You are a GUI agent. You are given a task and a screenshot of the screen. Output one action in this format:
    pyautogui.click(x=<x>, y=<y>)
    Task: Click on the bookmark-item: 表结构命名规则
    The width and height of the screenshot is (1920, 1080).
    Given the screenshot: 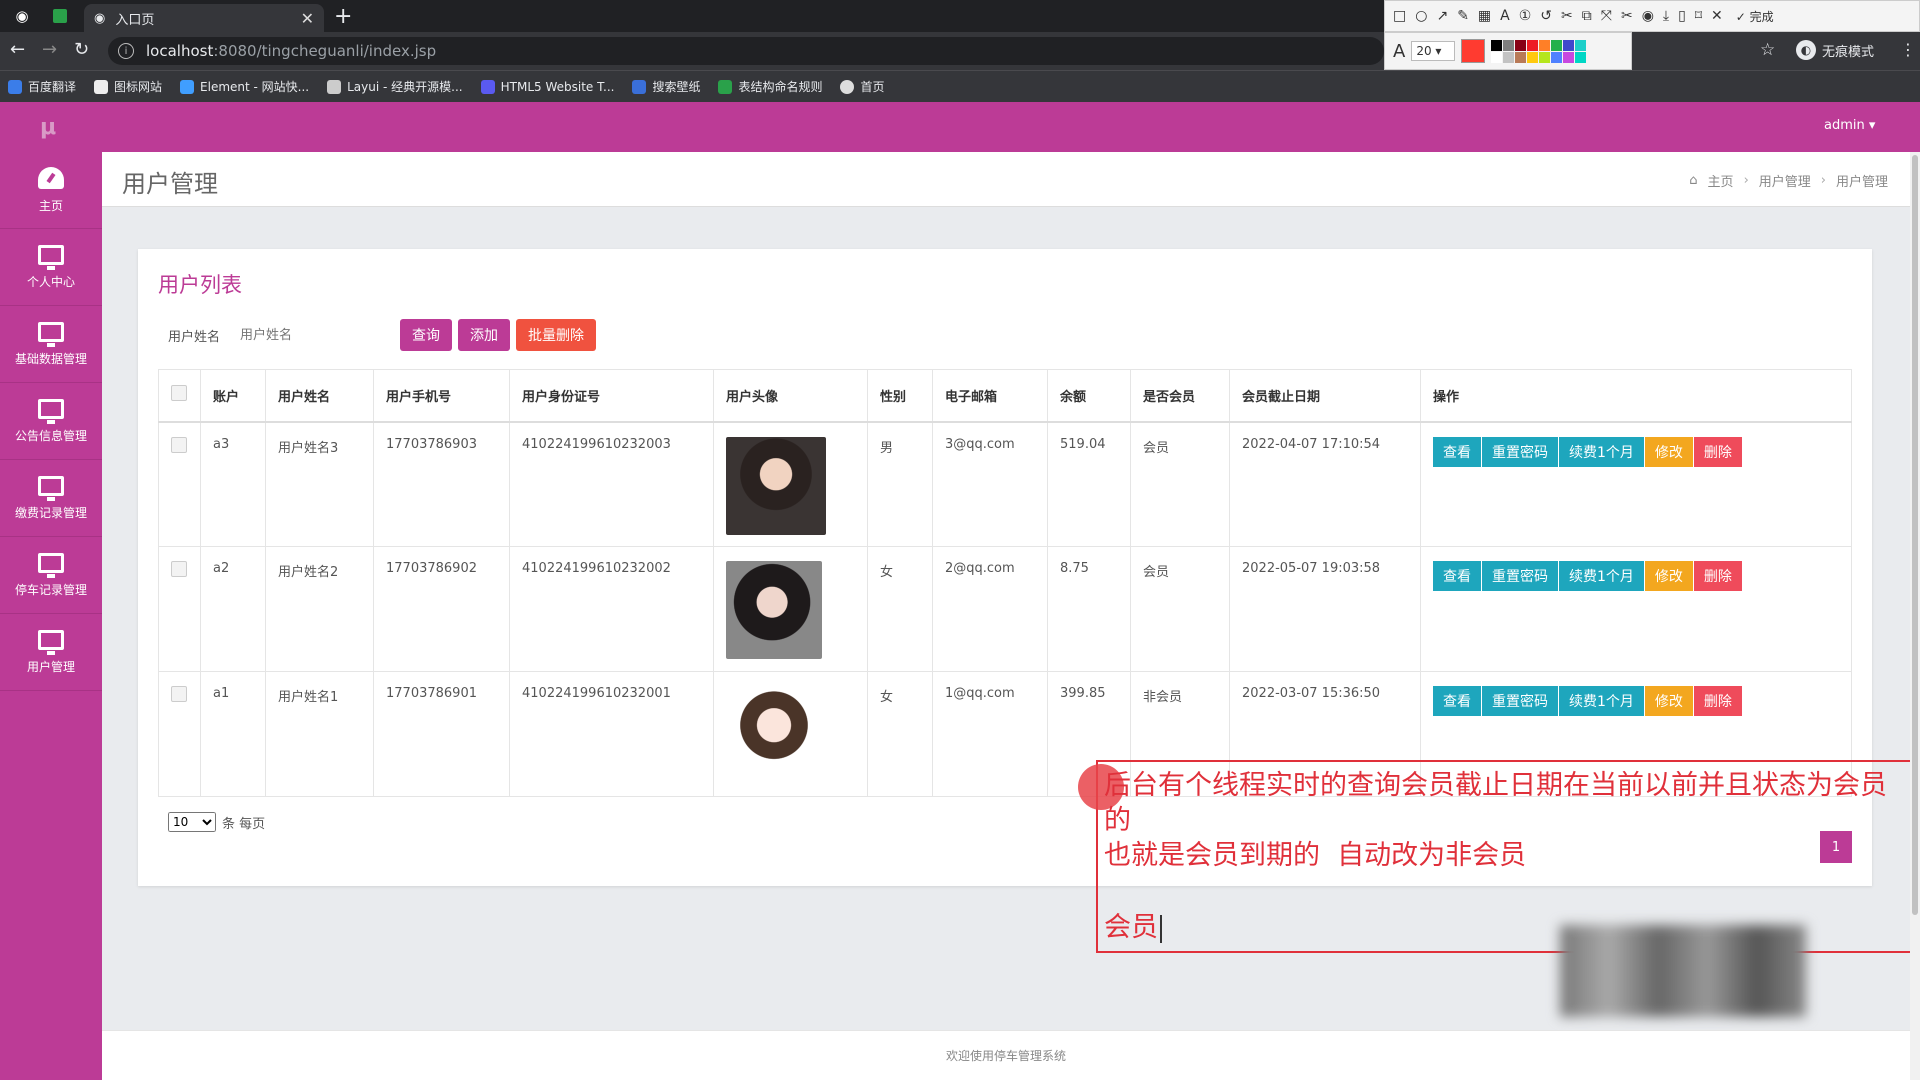 What is the action you would take?
    pyautogui.click(x=770, y=86)
    